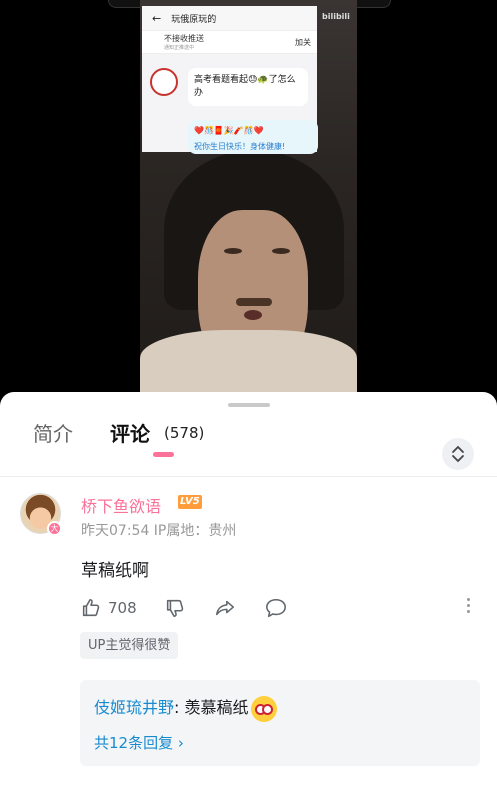 This screenshot has width=497, height=800. Describe the element at coordinates (248, 476) in the screenshot. I see `divider` at that location.